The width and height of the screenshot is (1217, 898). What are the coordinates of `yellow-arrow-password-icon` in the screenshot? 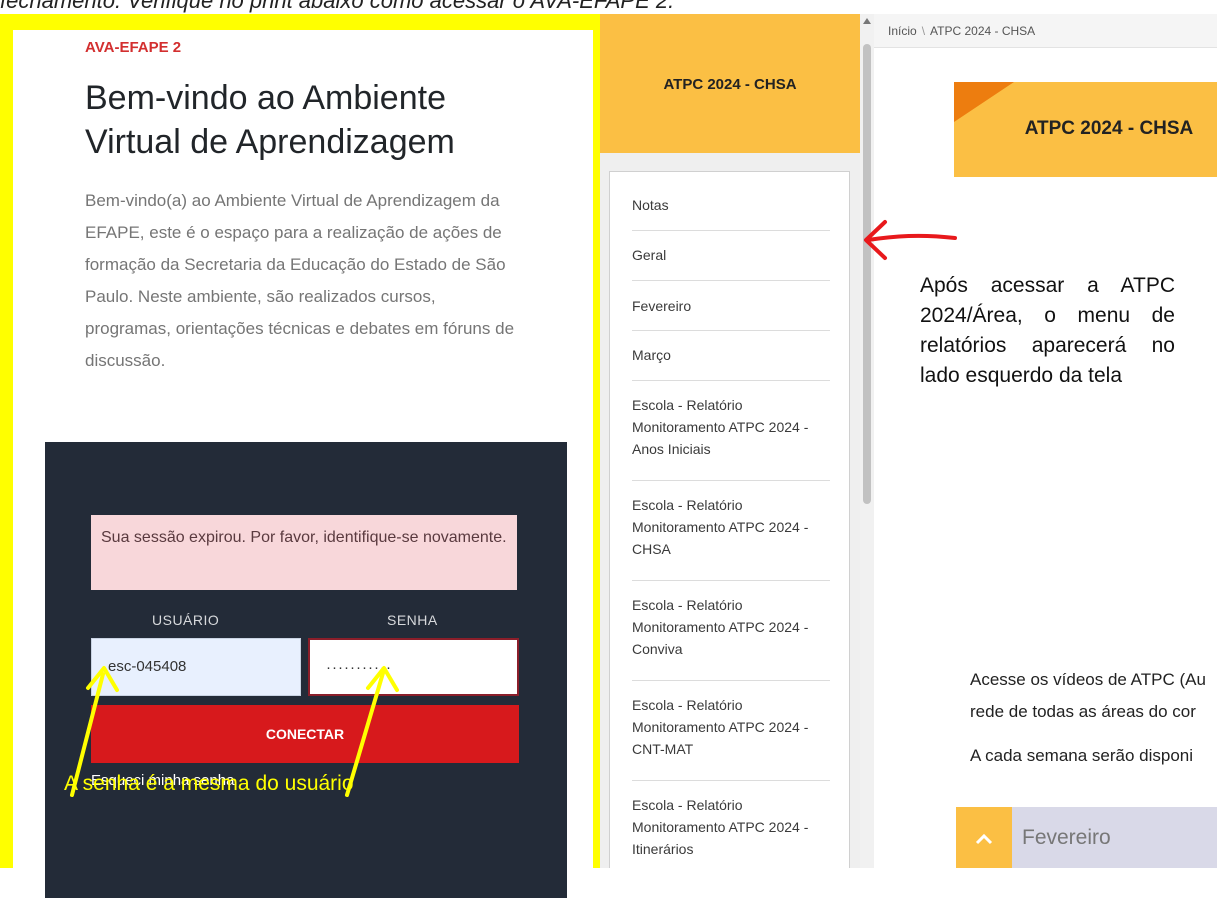 It's located at (372, 731).